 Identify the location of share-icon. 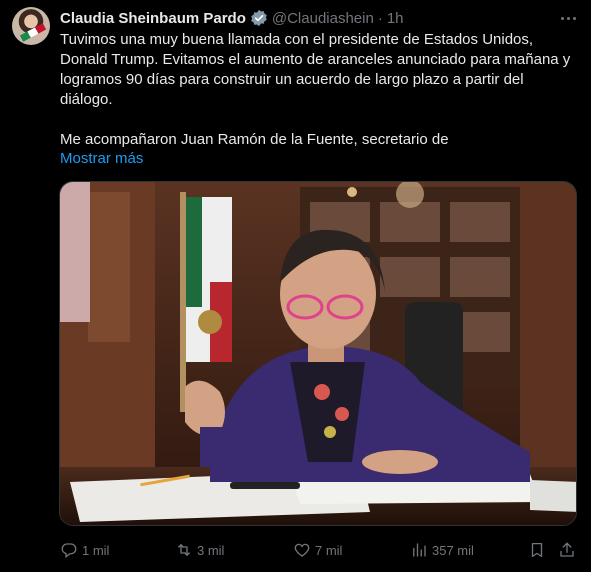
(567, 549).